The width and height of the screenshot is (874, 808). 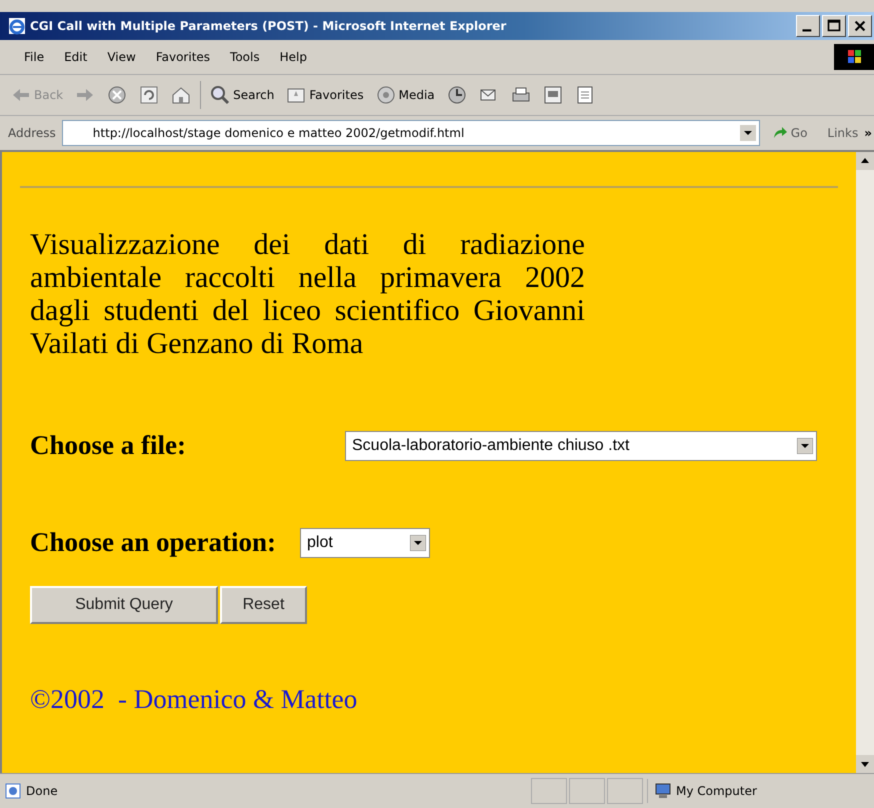 What do you see at coordinates (42, 791) in the screenshot?
I see `status-text: Done` at bounding box center [42, 791].